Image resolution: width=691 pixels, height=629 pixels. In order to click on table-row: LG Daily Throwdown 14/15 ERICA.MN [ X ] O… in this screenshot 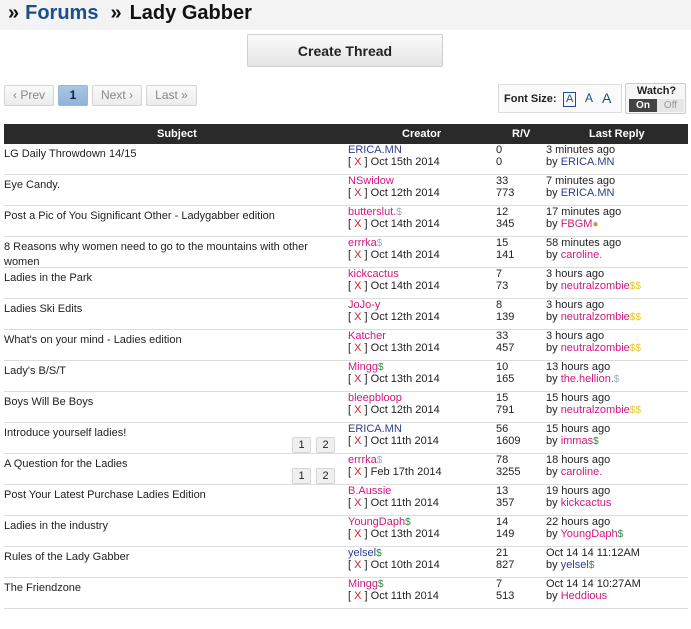, I will do `click(346, 159)`.